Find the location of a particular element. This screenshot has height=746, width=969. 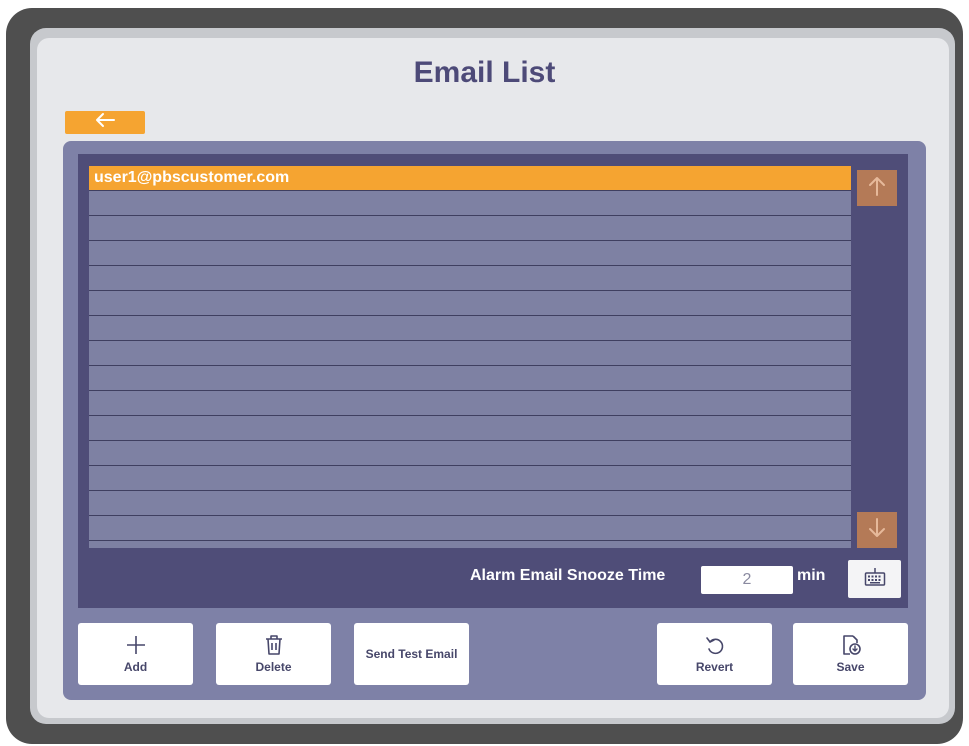

arrow-down-icon is located at coordinates (877, 530).